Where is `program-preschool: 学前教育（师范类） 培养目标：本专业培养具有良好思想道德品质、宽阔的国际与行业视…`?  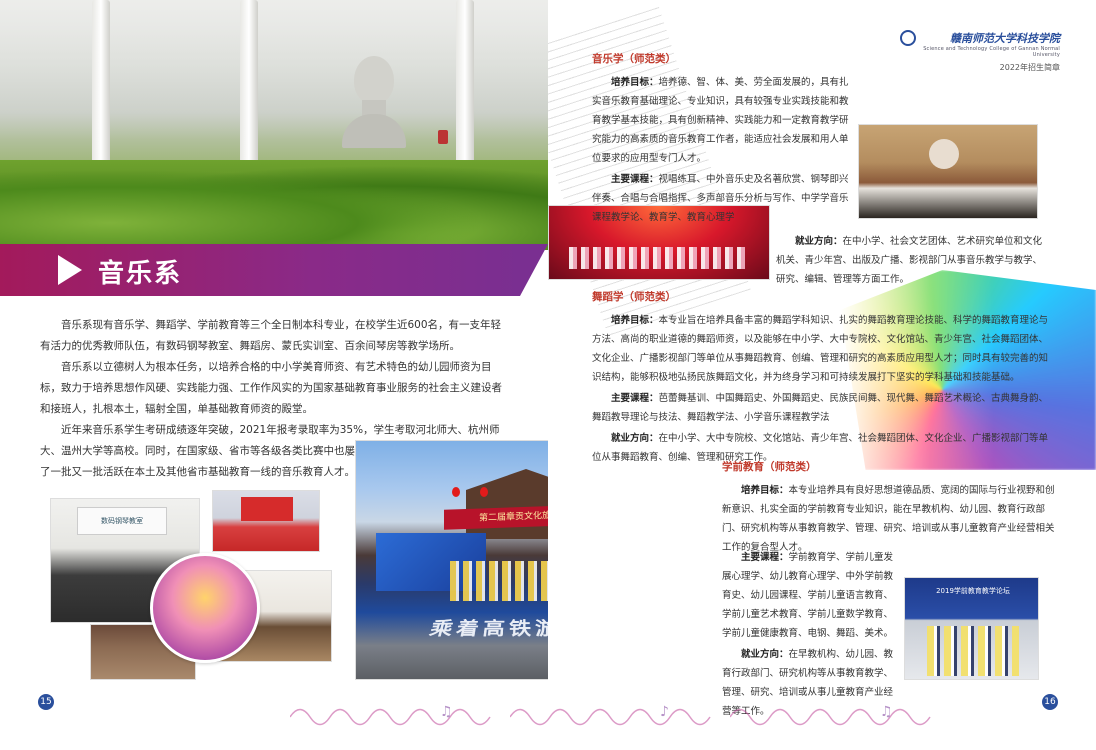 program-preschool: 学前教育（师范类） 培养目标：本专业培养具有良好思想道德品质、宽阔的国际与行业视… is located at coordinates (889, 507).